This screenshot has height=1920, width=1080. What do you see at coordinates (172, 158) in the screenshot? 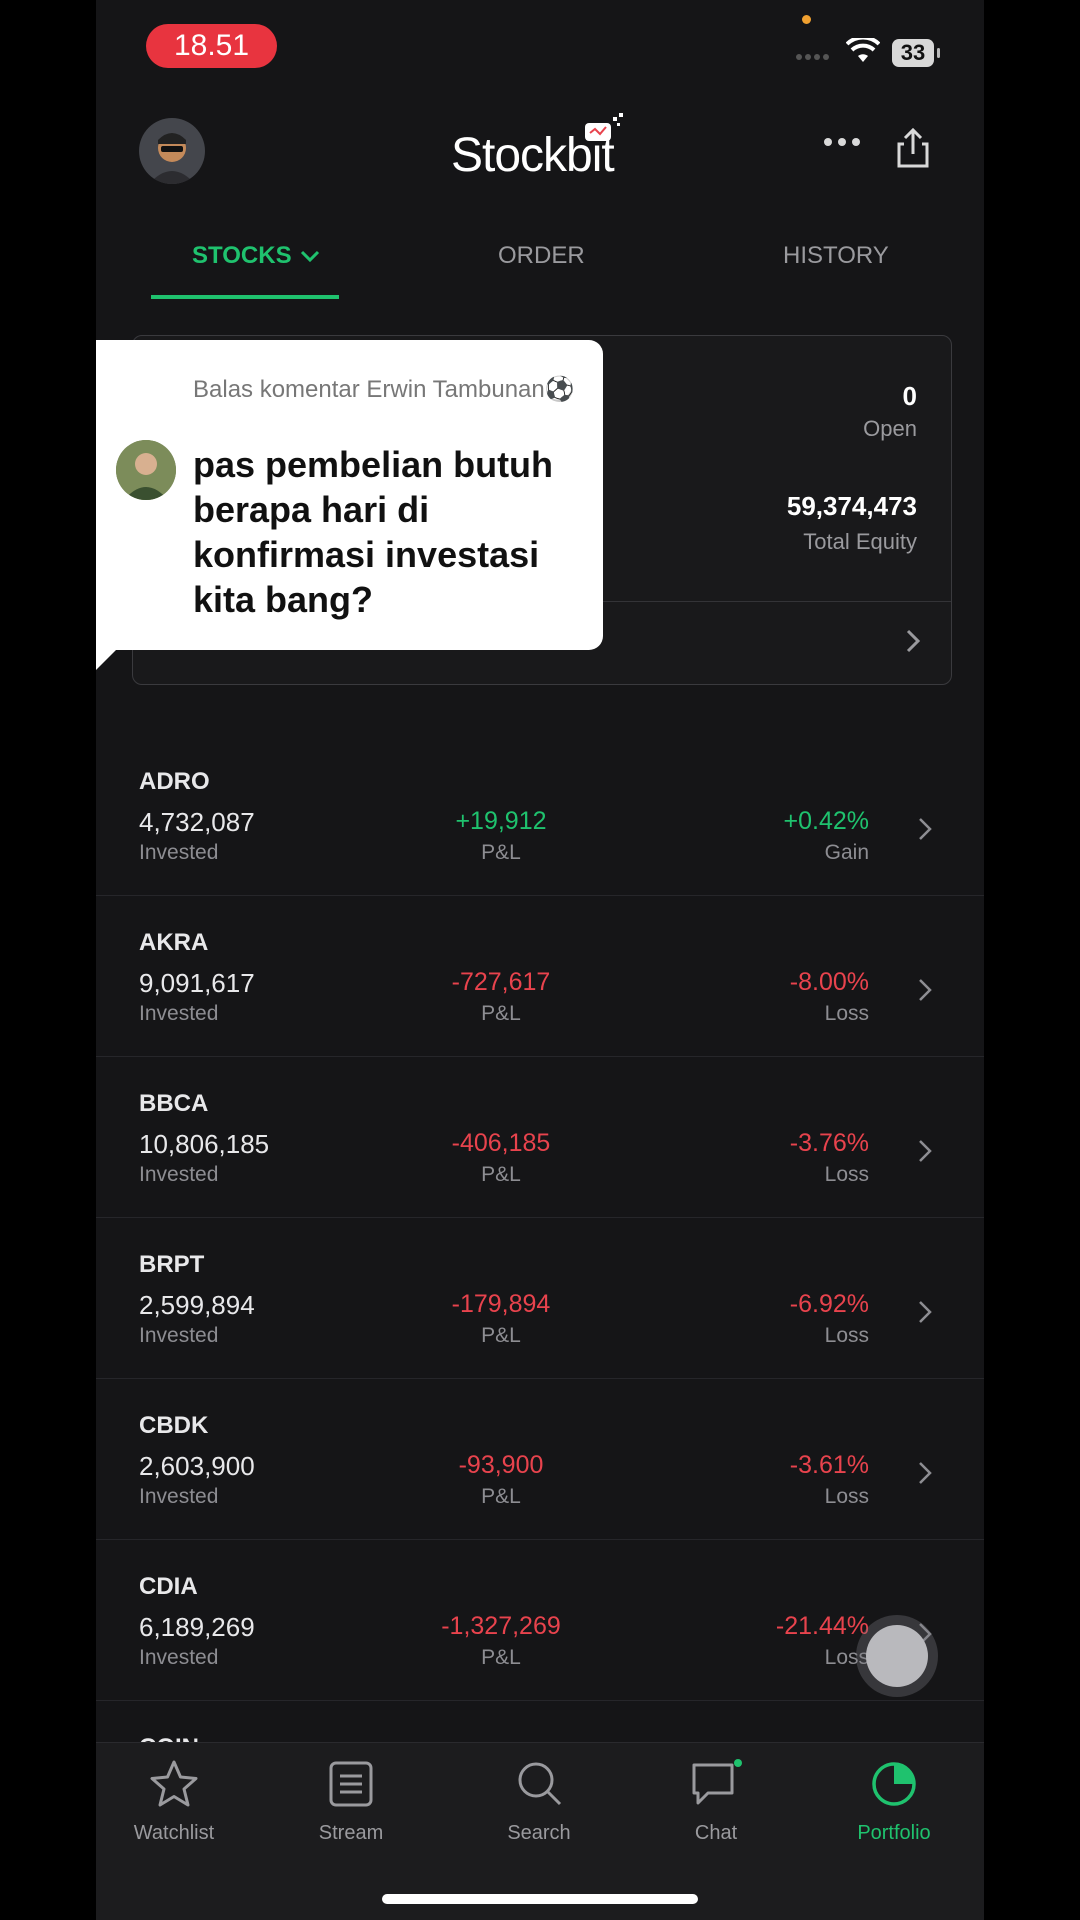
I see `avatar-icon` at bounding box center [172, 158].